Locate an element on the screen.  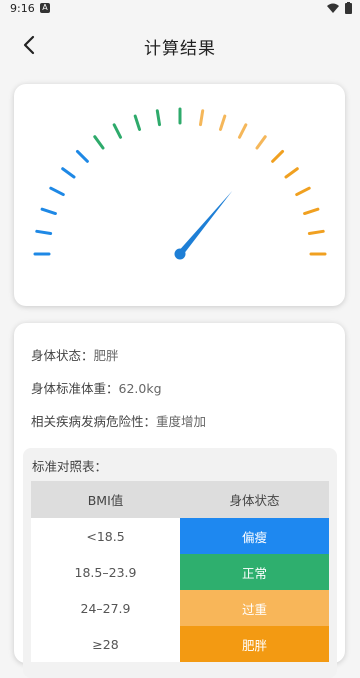
back-button is located at coordinates (29, 45).